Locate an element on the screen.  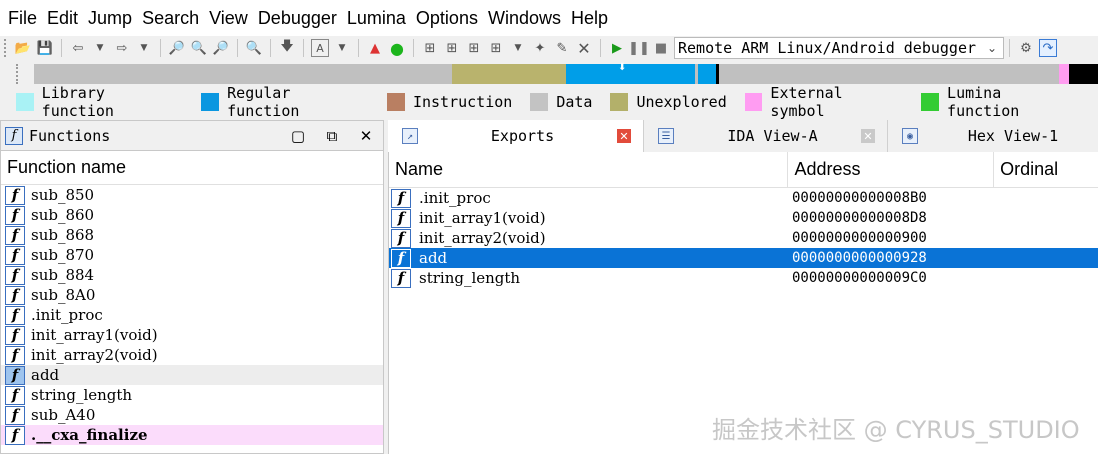
pause-icon: ❚❚ is located at coordinates (639, 48).